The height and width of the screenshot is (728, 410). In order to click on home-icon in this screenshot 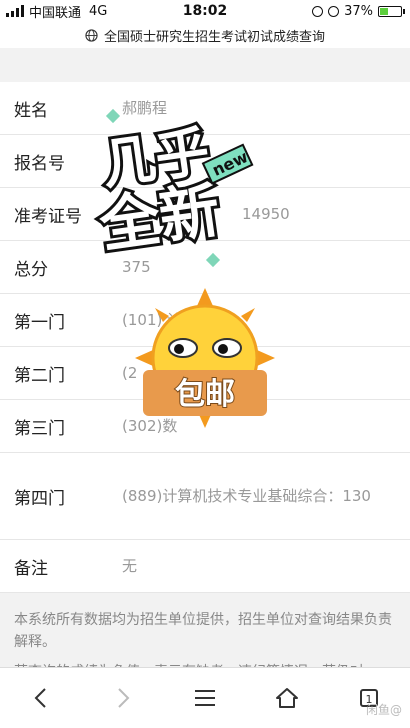, I will do `click(287, 698)`.